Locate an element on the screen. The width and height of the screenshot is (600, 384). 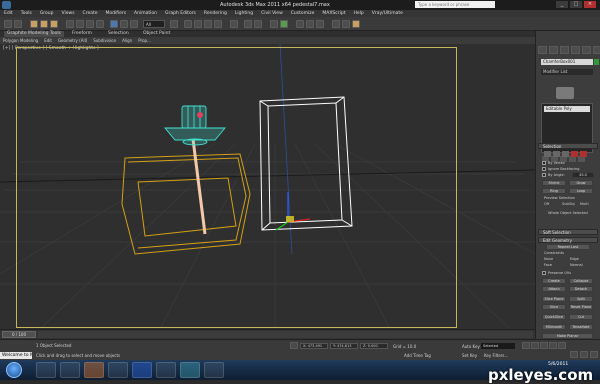
quickslice-button: QuickSlice is located at coordinates (554, 317).